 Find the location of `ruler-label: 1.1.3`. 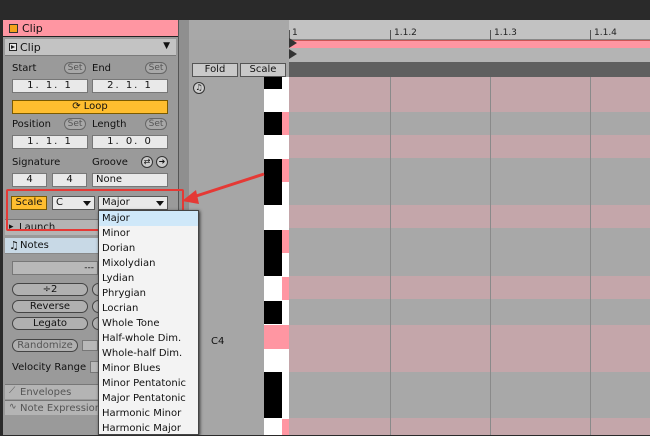

ruler-label: 1.1.3 is located at coordinates (505, 33).